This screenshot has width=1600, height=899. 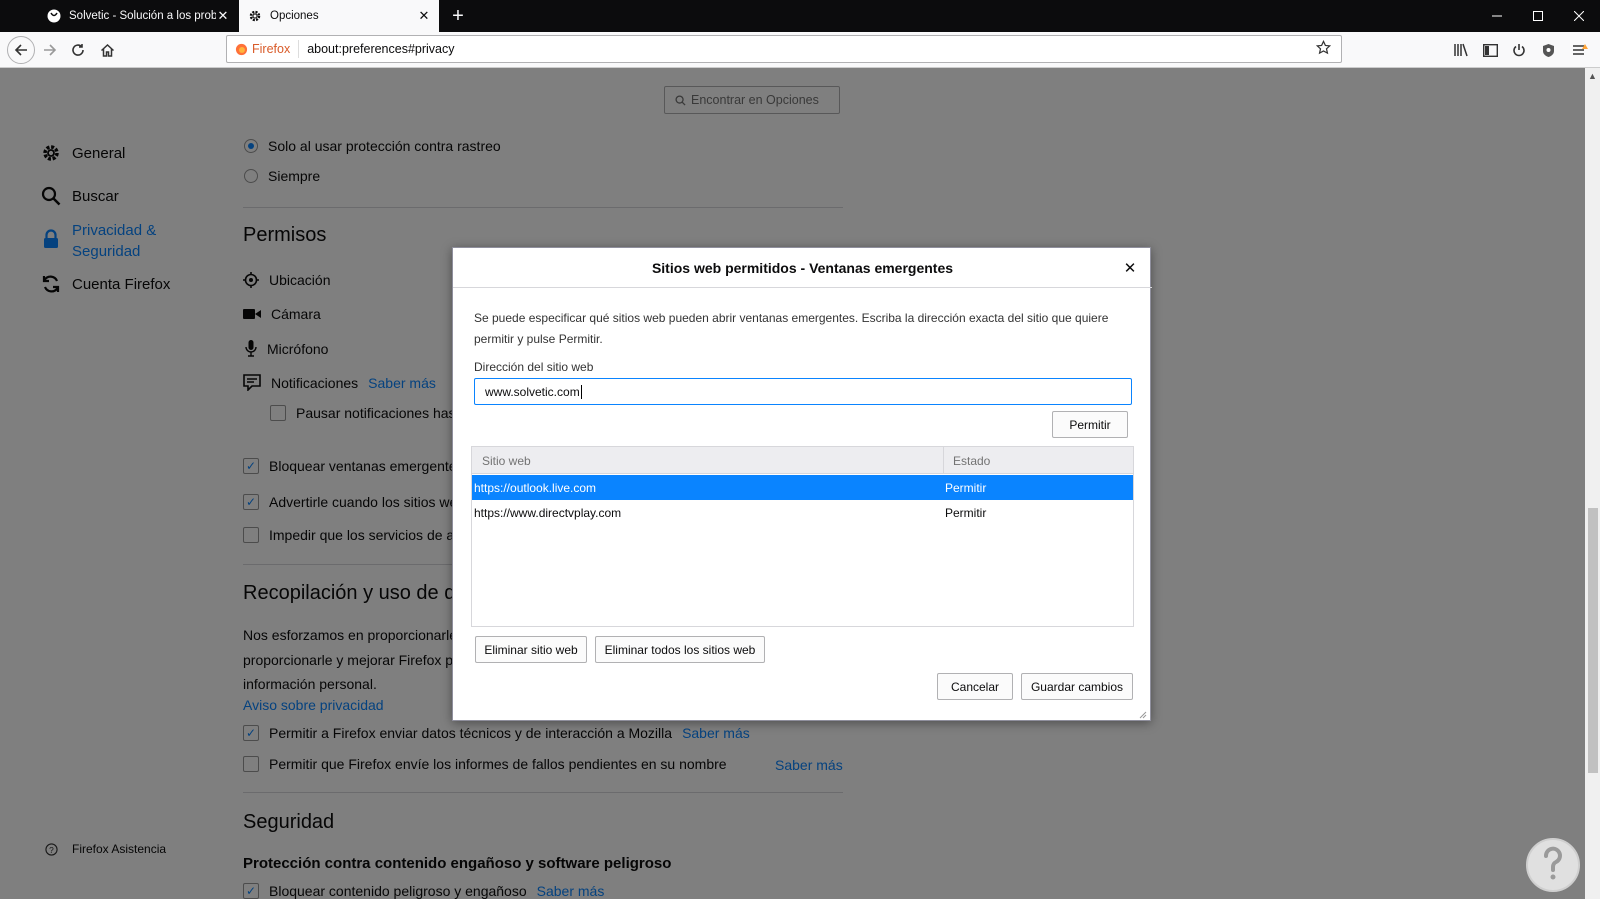 What do you see at coordinates (1548, 50) in the screenshot?
I see `shield-icon` at bounding box center [1548, 50].